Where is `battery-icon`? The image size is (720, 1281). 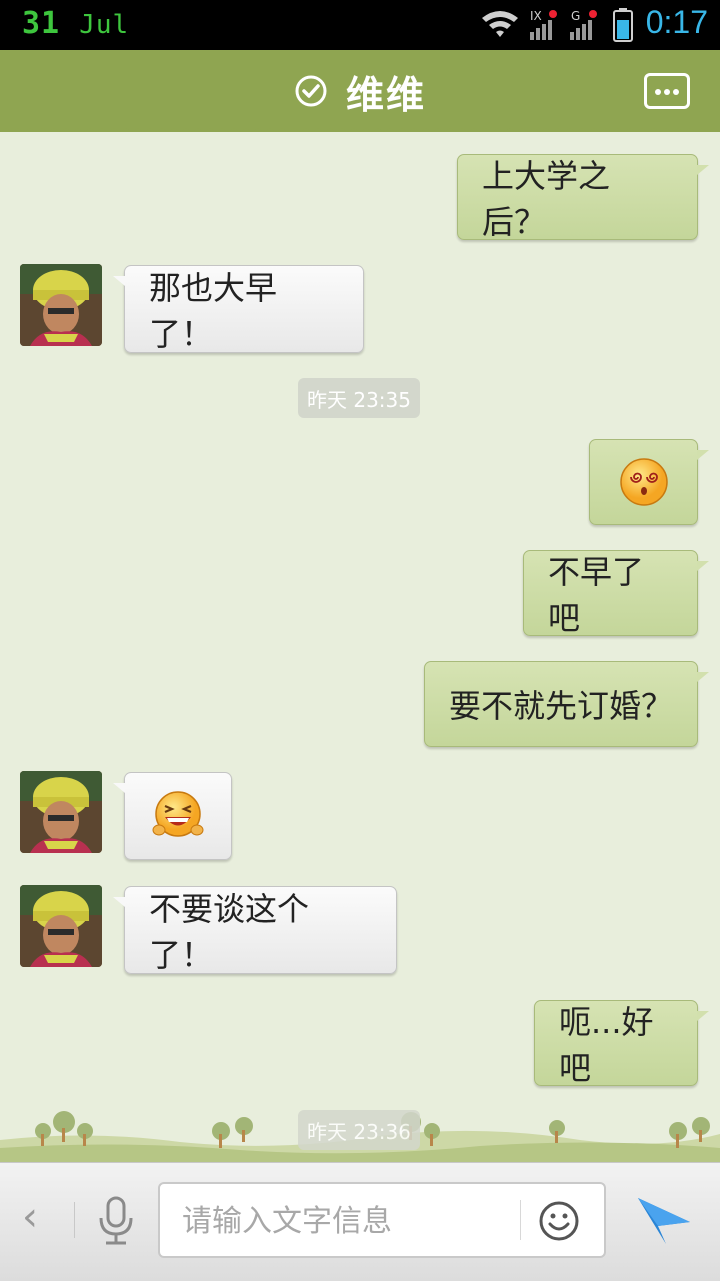
battery-icon is located at coordinates (623, 25).